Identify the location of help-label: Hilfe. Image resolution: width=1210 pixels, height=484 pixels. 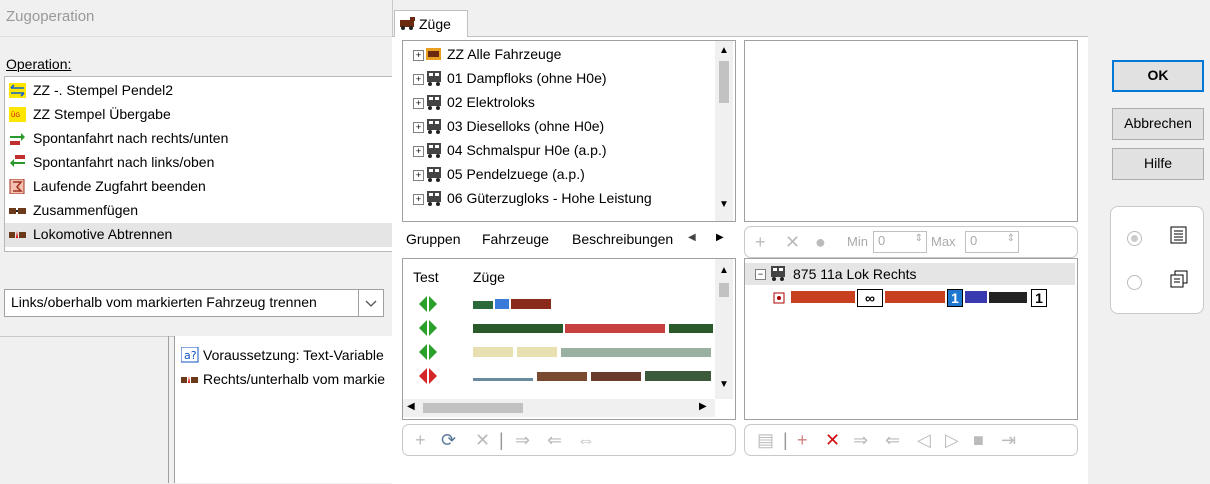
(1157, 163).